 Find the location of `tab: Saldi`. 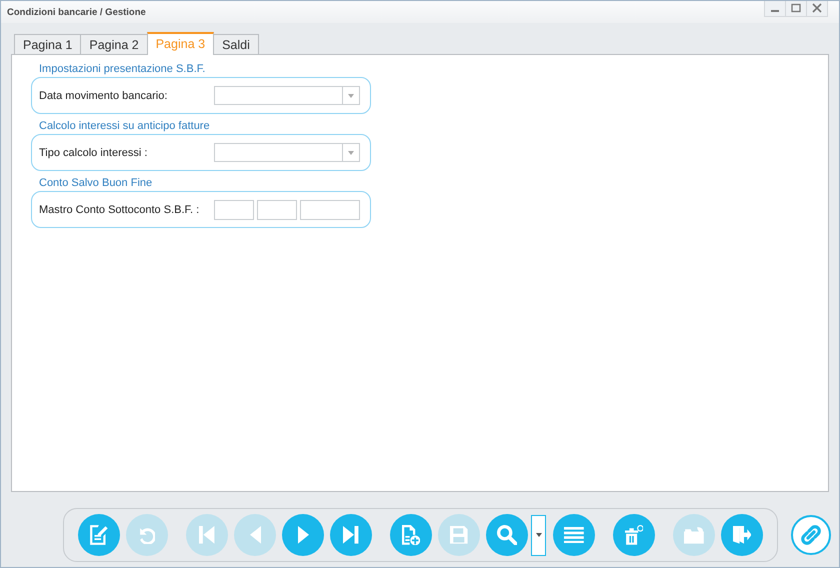

tab: Saldi is located at coordinates (236, 44).